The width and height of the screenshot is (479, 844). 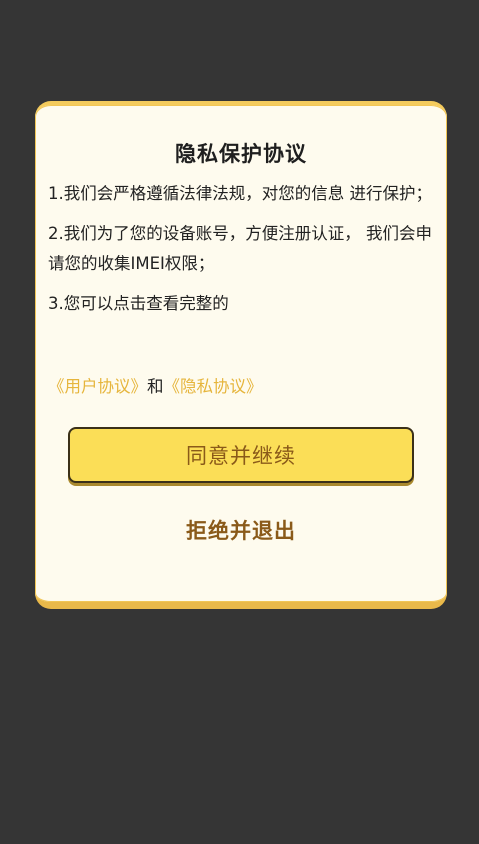 I want to click on reject-exit-button: 拒绝并退出, so click(x=241, y=530).